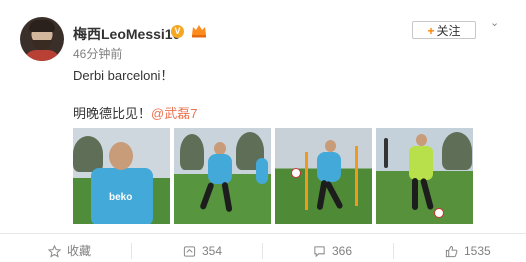 Image resolution: width=526 pixels, height=262 pixels. I want to click on plus-icon: +, so click(431, 31).